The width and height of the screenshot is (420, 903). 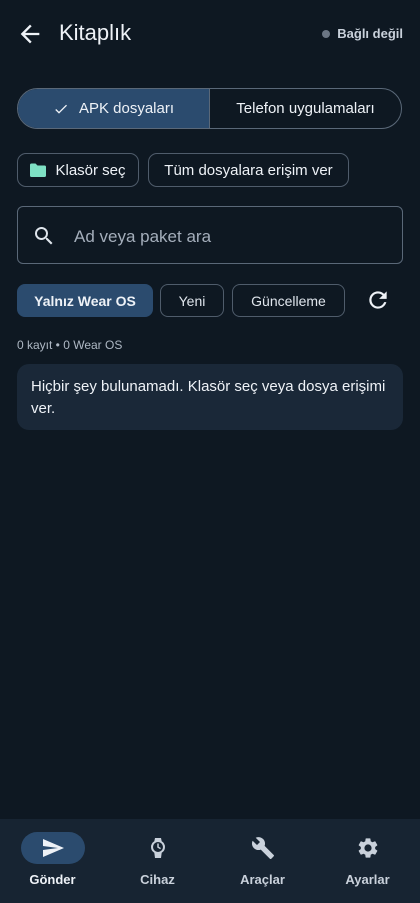 I want to click on filter-chip-label: Yeni, so click(x=192, y=300).